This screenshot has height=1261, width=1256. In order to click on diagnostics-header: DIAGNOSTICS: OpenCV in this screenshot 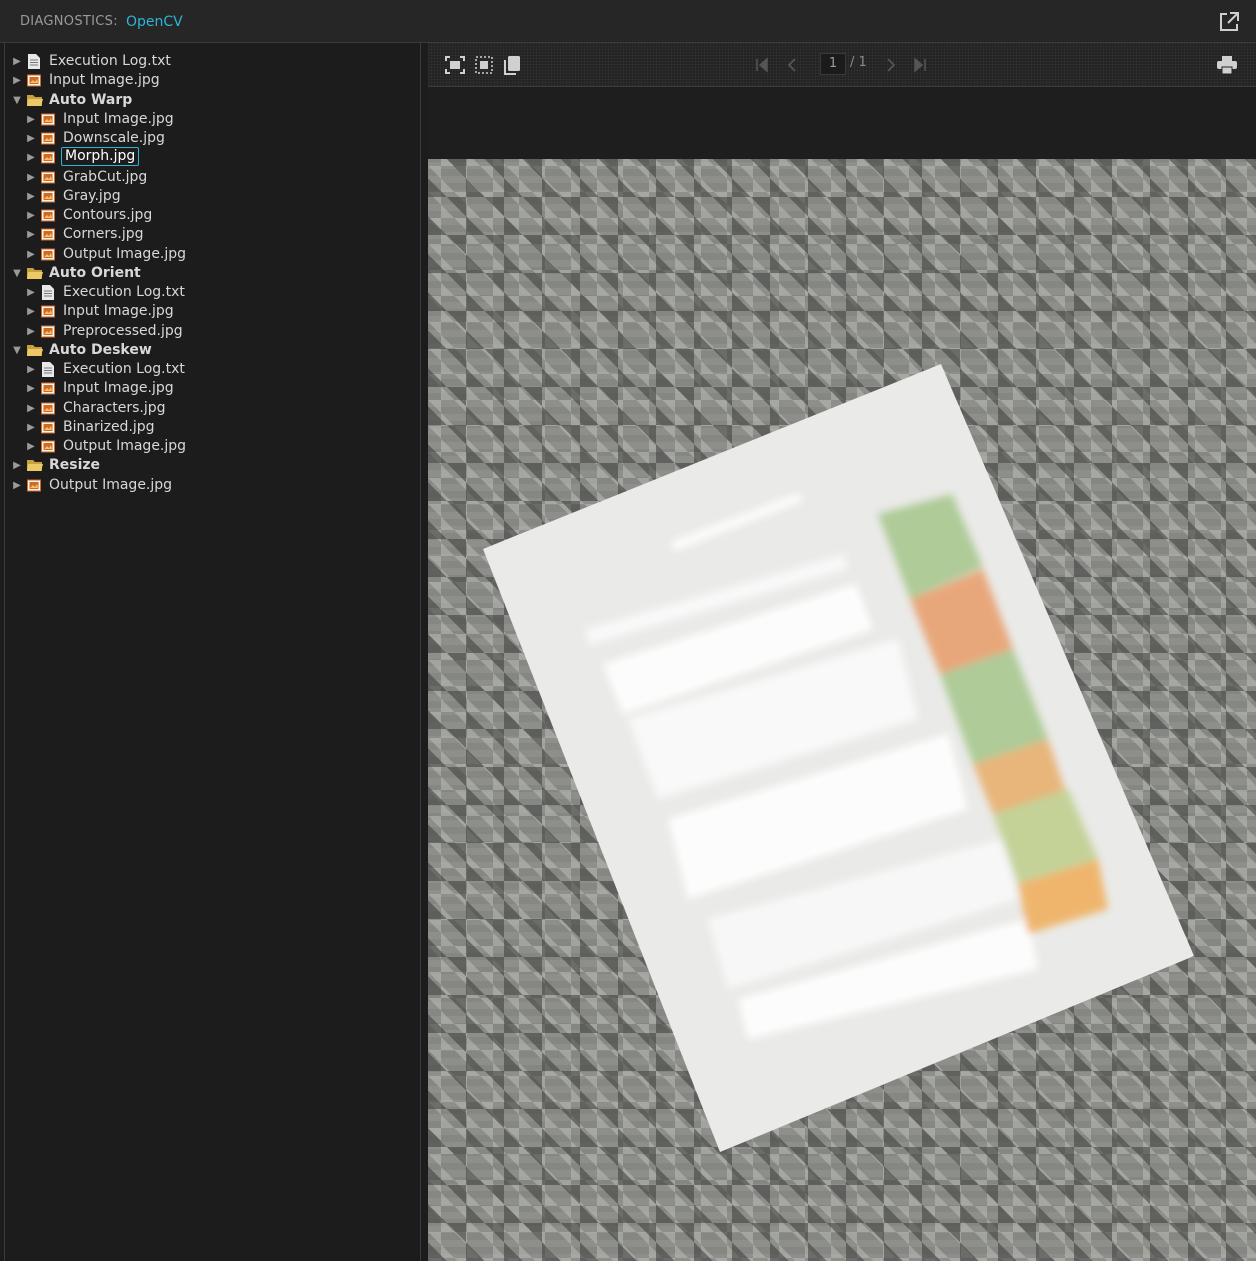, I will do `click(628, 21)`.